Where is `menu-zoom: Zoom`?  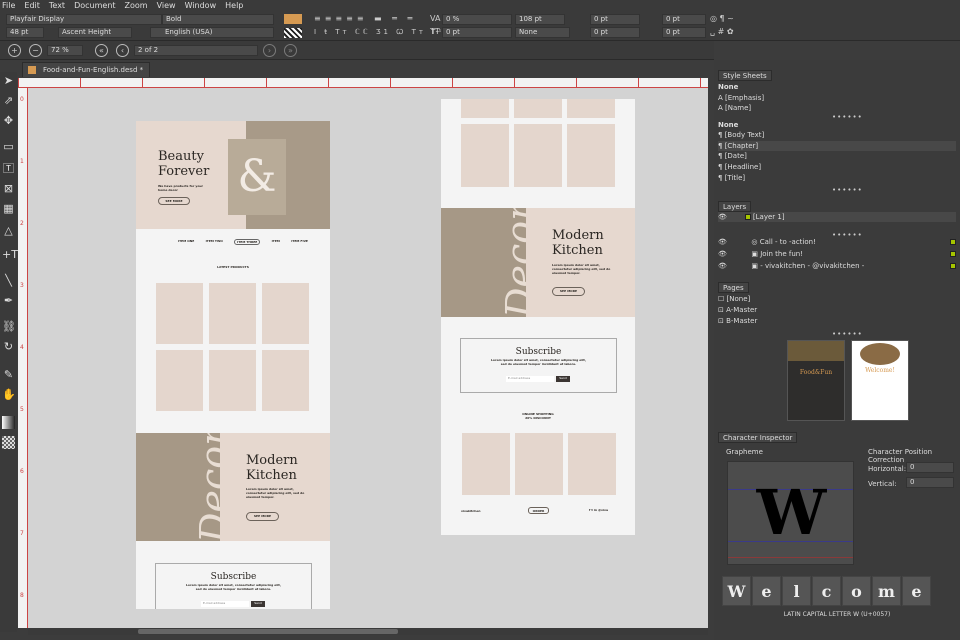 menu-zoom: Zoom is located at coordinates (136, 6).